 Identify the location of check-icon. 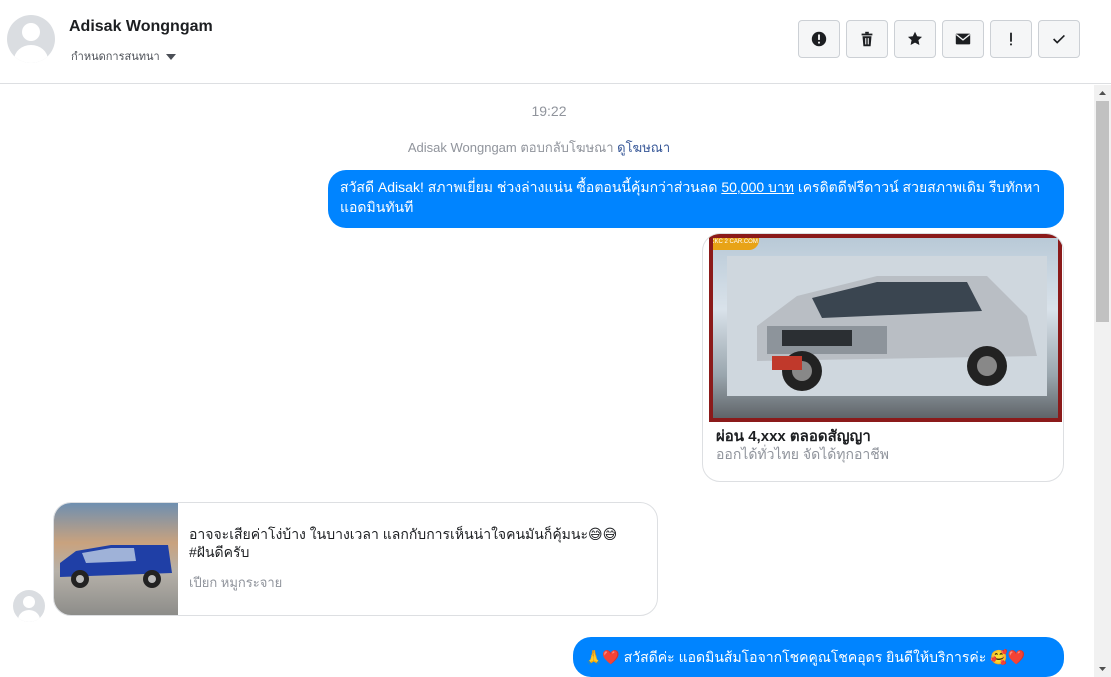
(1059, 39).